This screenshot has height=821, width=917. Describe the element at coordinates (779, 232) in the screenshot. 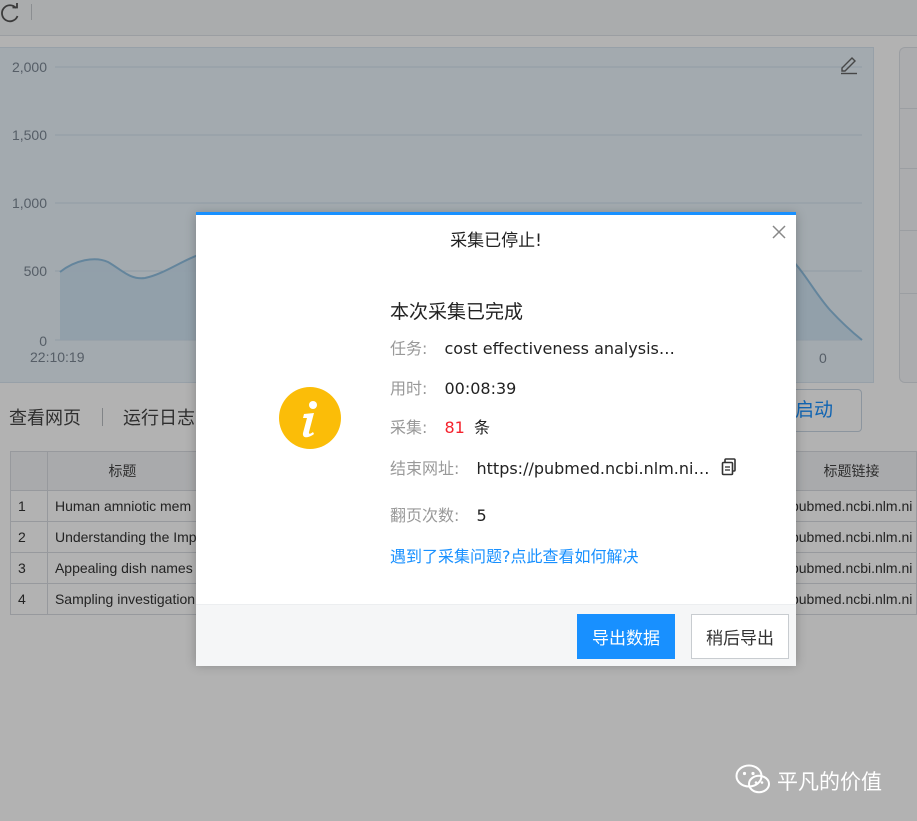

I see `close-icon` at that location.